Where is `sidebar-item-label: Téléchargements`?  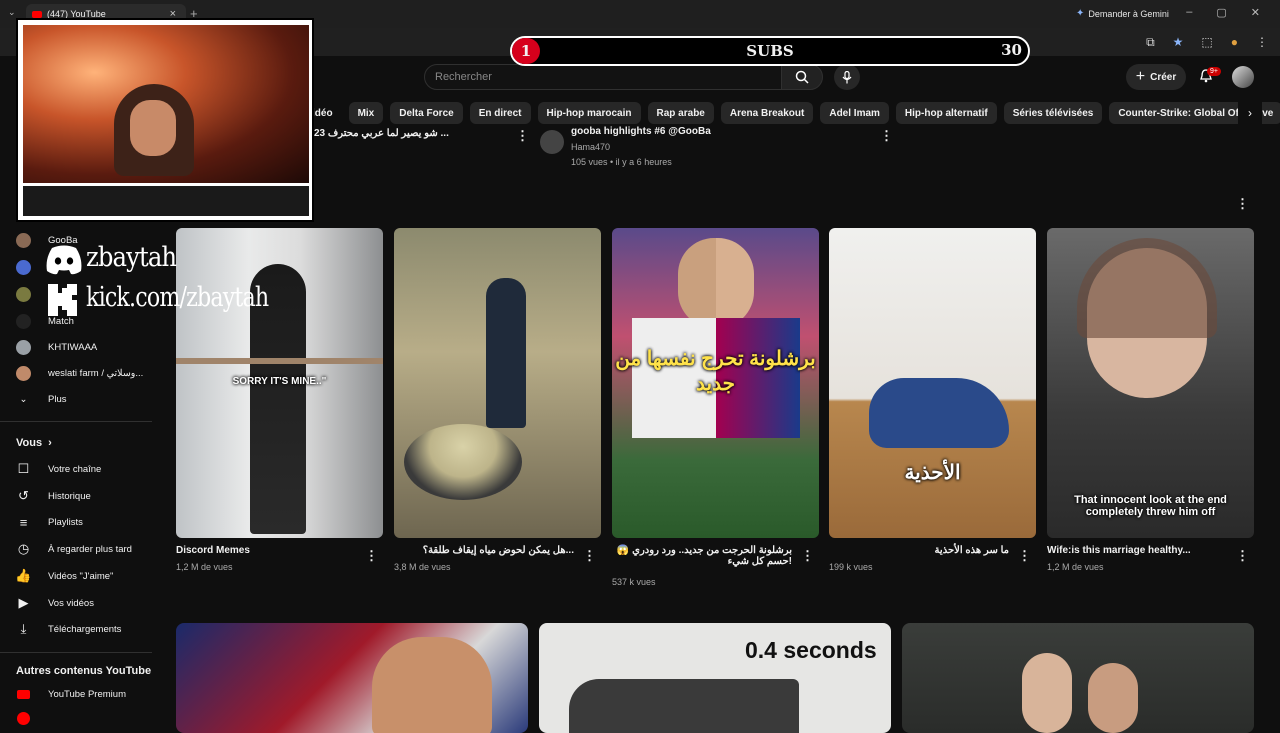
sidebar-item-label: Téléchargements is located at coordinates (85, 629).